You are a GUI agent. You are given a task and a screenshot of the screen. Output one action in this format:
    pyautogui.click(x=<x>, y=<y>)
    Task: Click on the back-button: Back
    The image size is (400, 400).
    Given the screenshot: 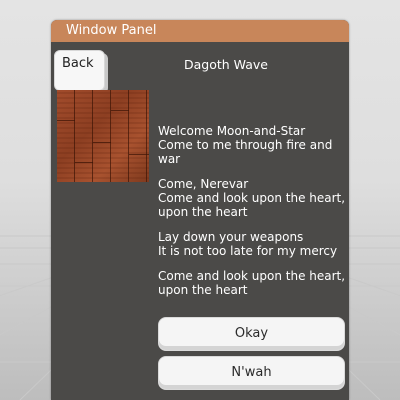 What is the action you would take?
    pyautogui.click(x=79, y=70)
    